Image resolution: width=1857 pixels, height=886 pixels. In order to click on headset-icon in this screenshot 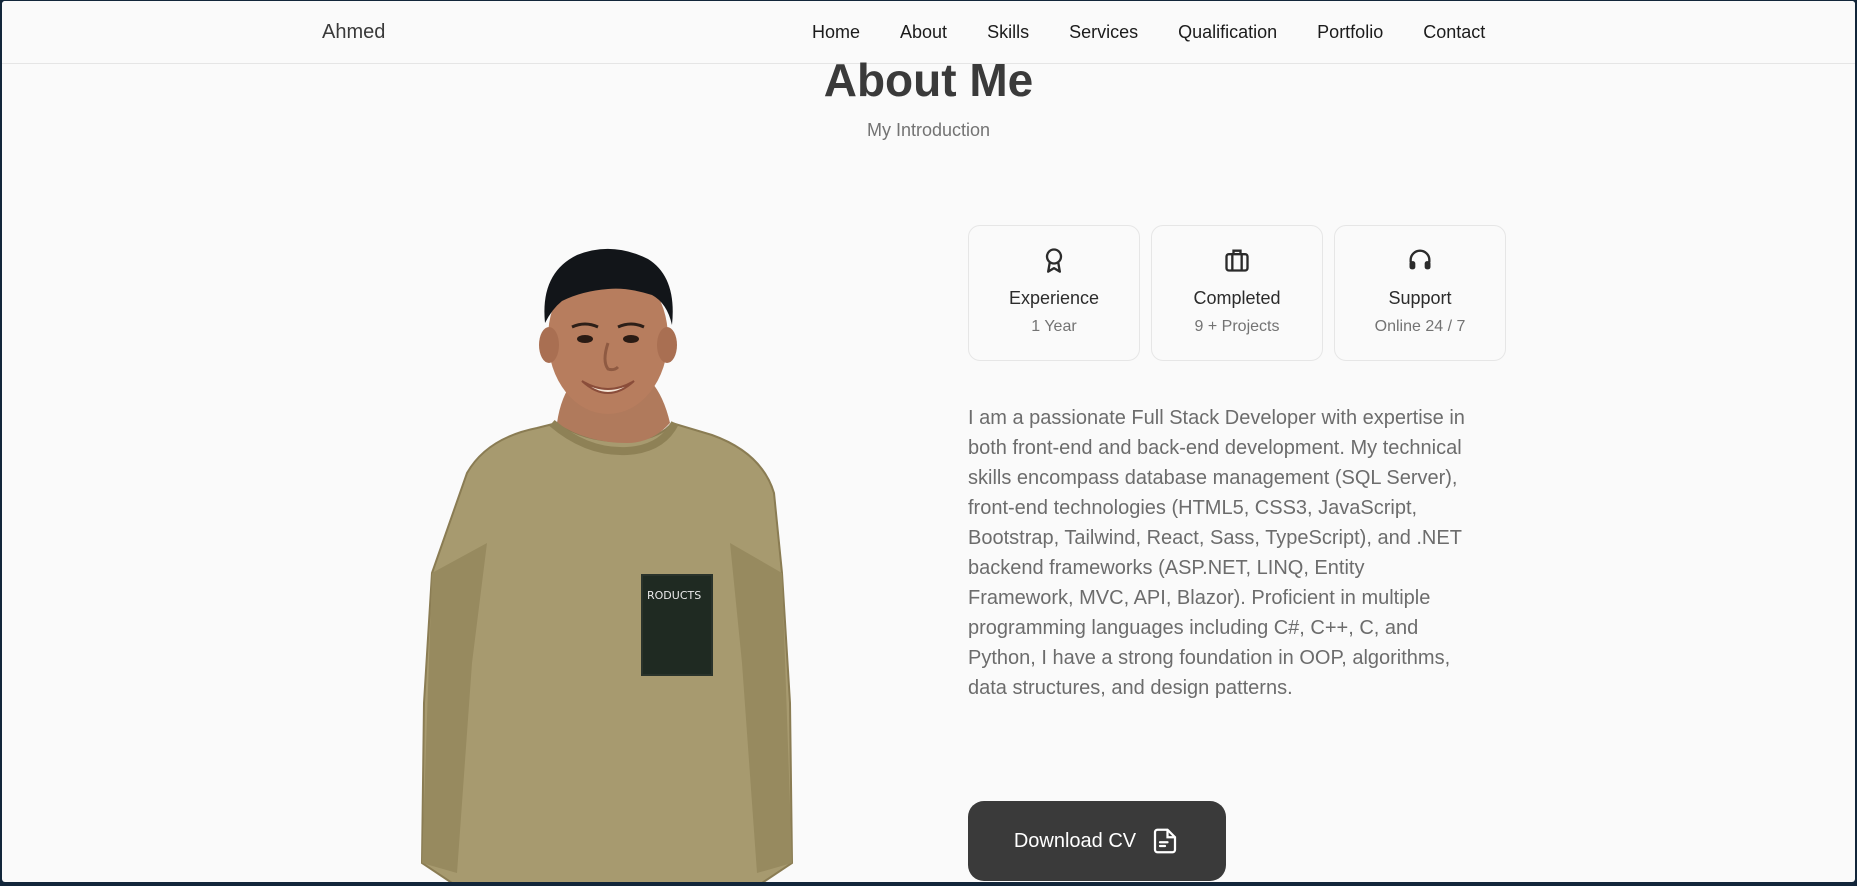, I will do `click(1420, 259)`.